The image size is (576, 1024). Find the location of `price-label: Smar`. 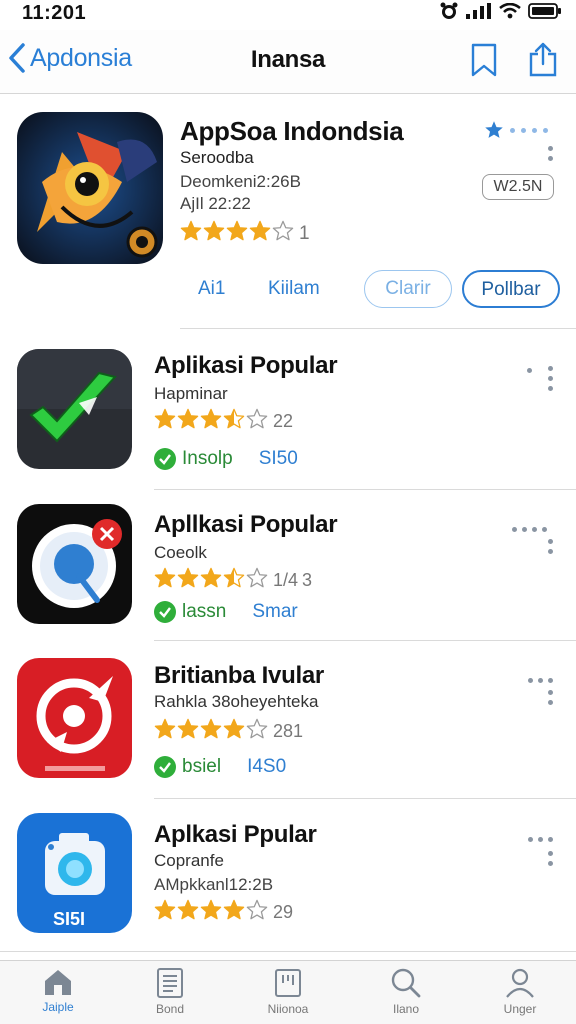

price-label: Smar is located at coordinates (274, 612).